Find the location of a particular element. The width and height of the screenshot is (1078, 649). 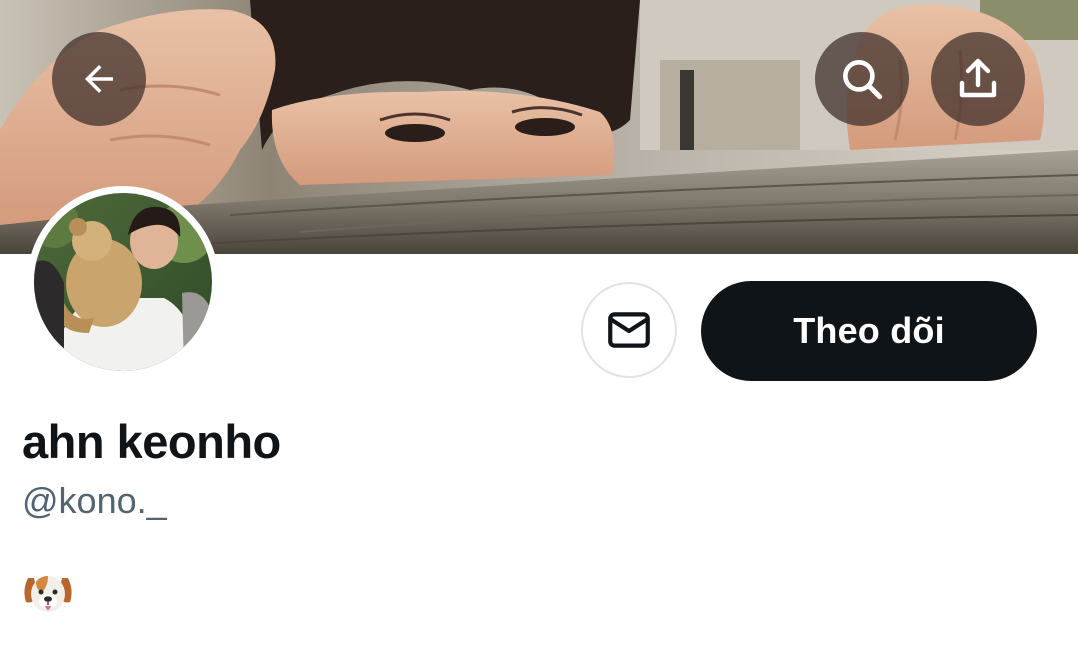

dog-face-emoji is located at coordinates (48, 594).